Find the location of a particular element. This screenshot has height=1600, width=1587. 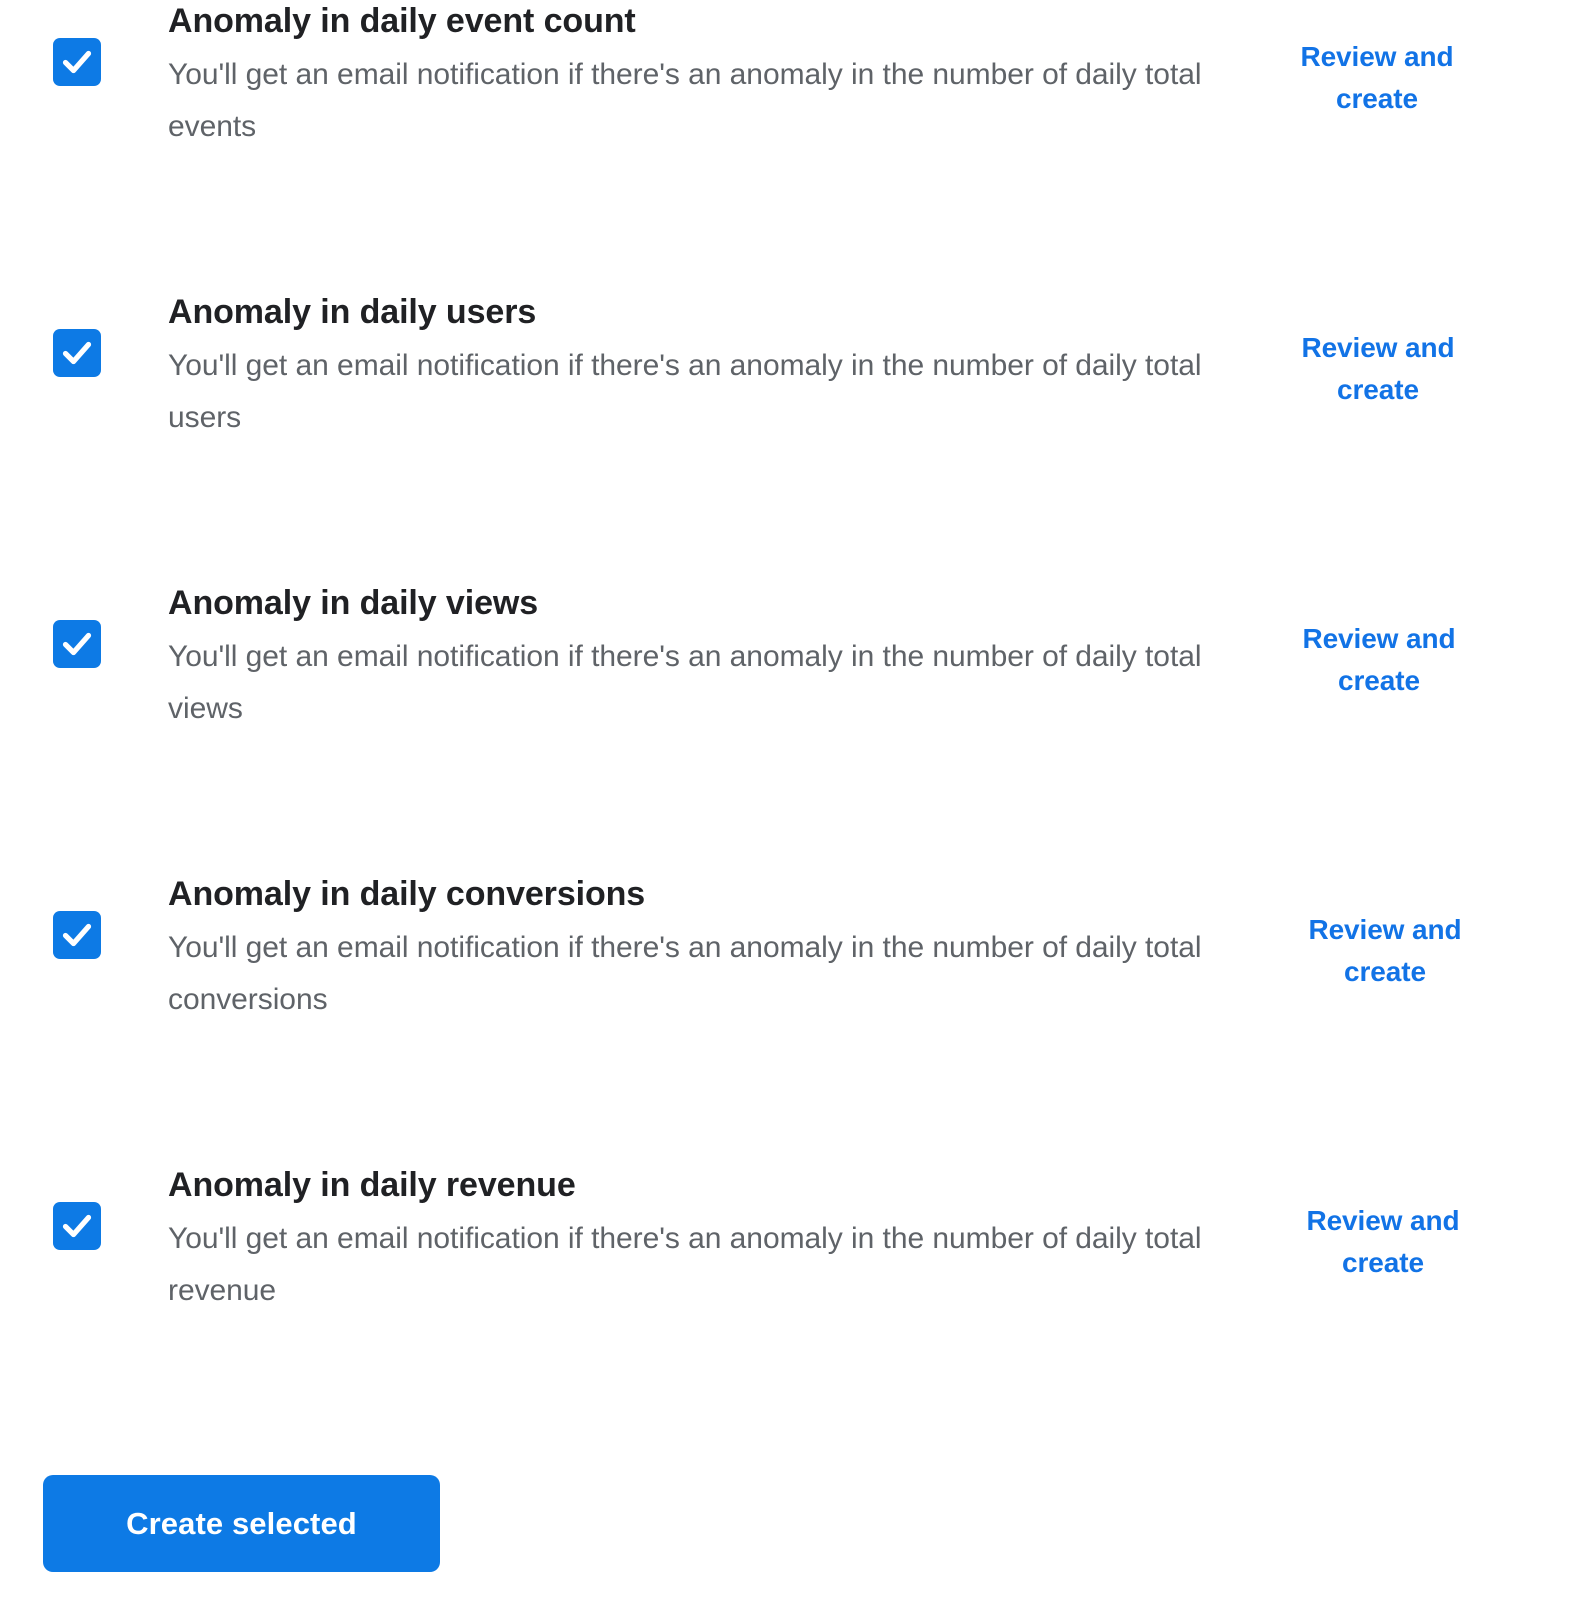

alert-checkbox-daily-users is located at coordinates (77, 353).